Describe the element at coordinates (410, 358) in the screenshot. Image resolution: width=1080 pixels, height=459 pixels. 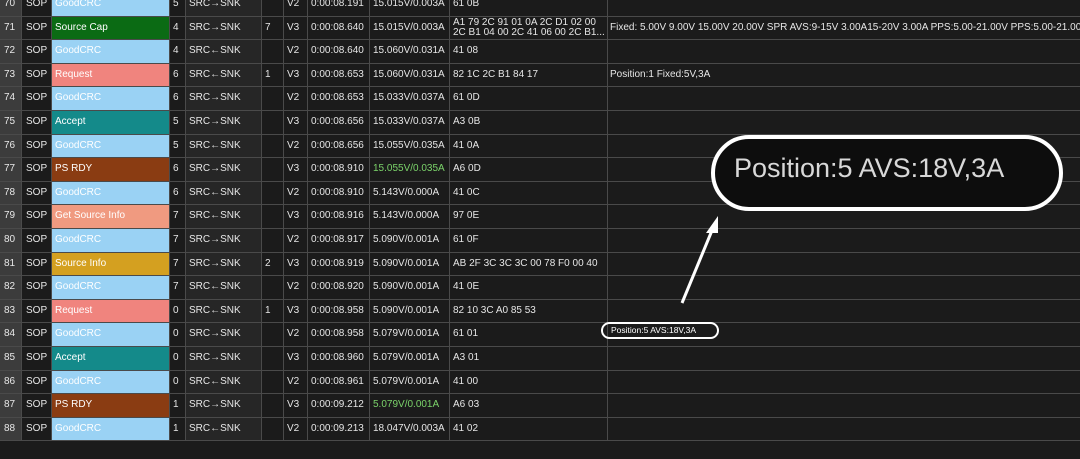
I see `vbus-cell: 5.079V/0.001A` at that location.